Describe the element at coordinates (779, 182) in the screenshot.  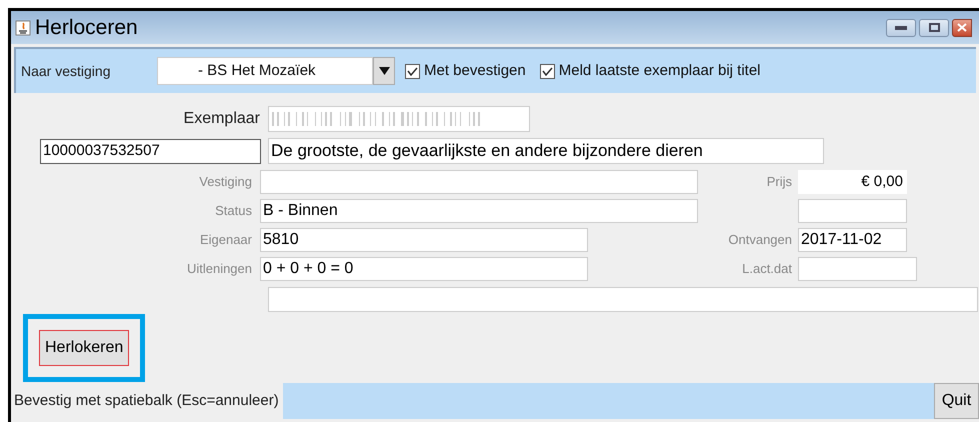
I see `field-label: Prijs` at that location.